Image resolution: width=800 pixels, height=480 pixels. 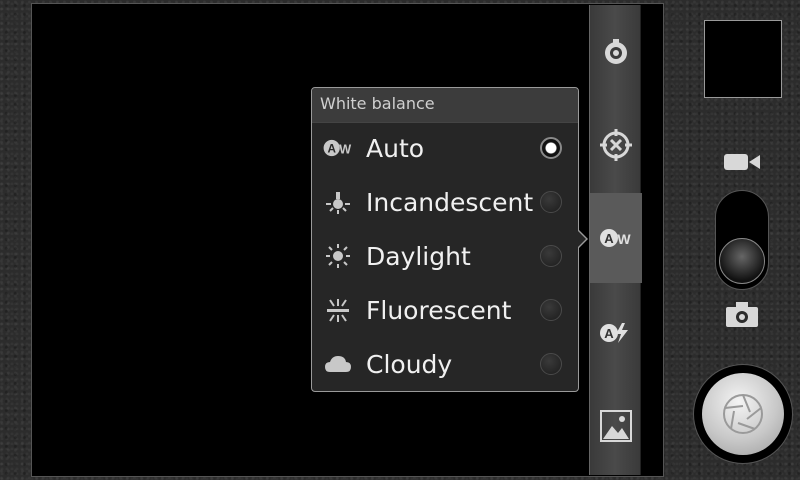 I want to click on camera-settings-strip: A W A, so click(x=615, y=240).